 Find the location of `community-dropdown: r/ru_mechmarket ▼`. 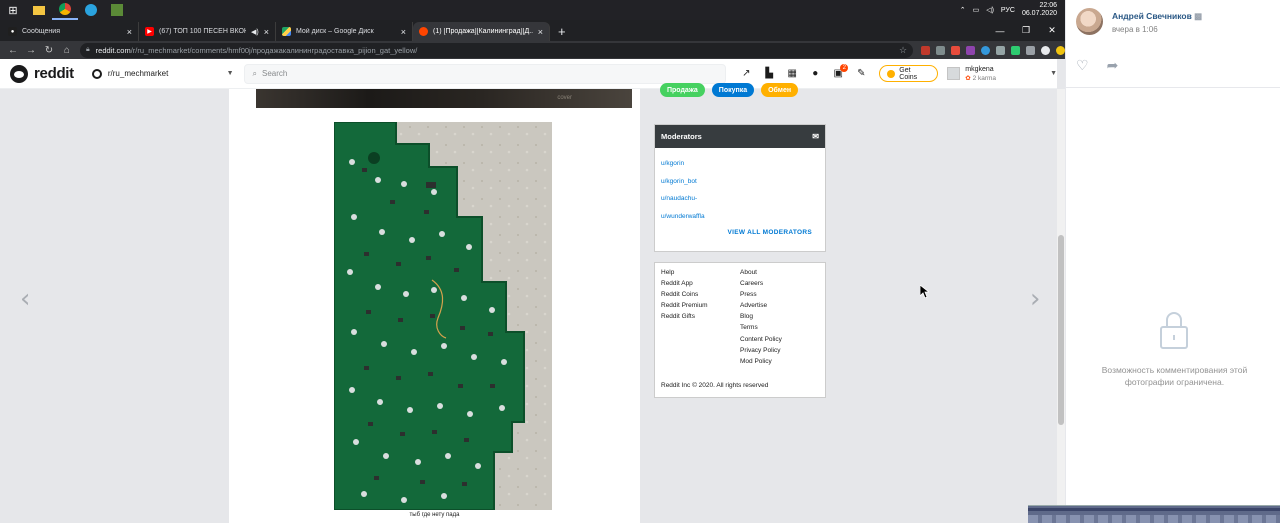

community-dropdown: r/ru_mechmarket ▼ is located at coordinates (162, 73).